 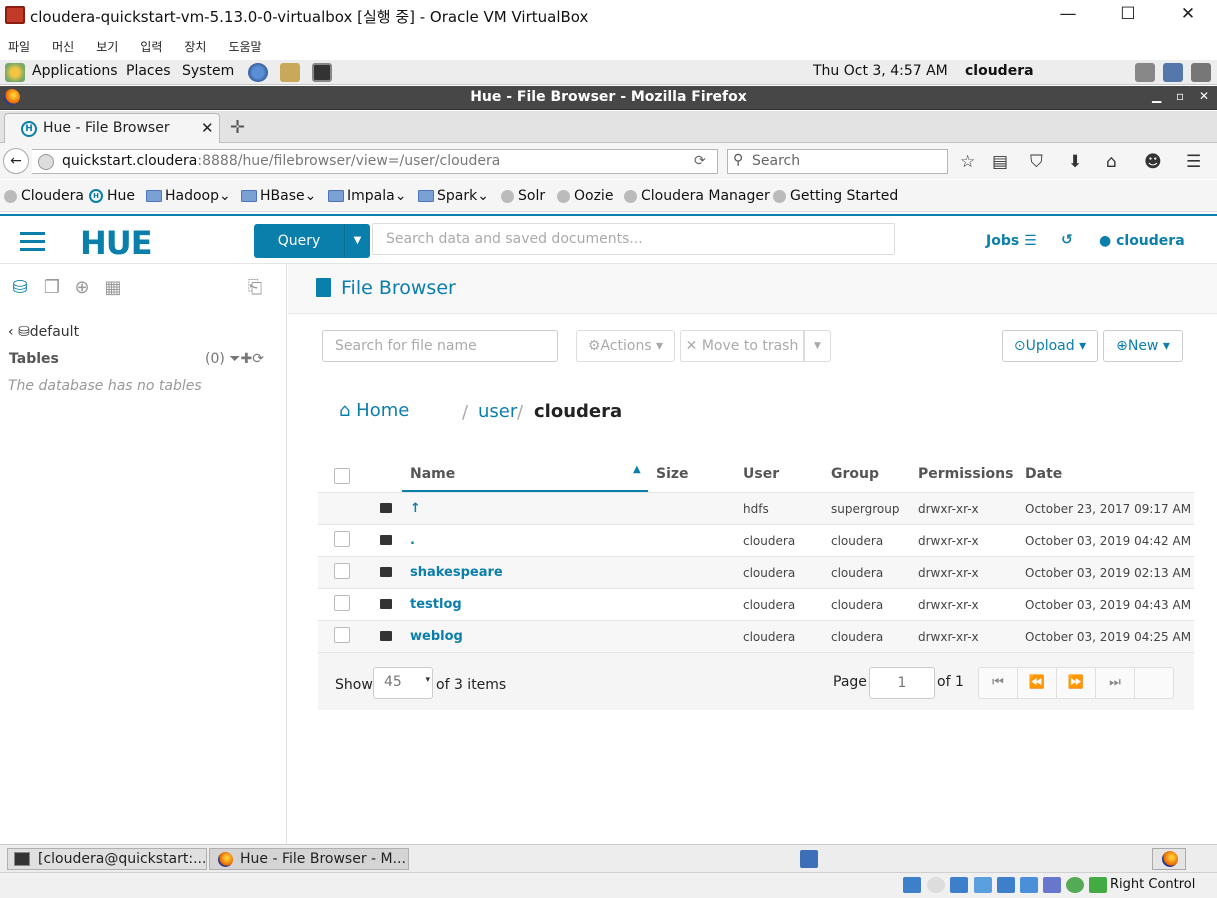 What do you see at coordinates (1011, 241) in the screenshot?
I see `jobs-button: Jobs ☰` at bounding box center [1011, 241].